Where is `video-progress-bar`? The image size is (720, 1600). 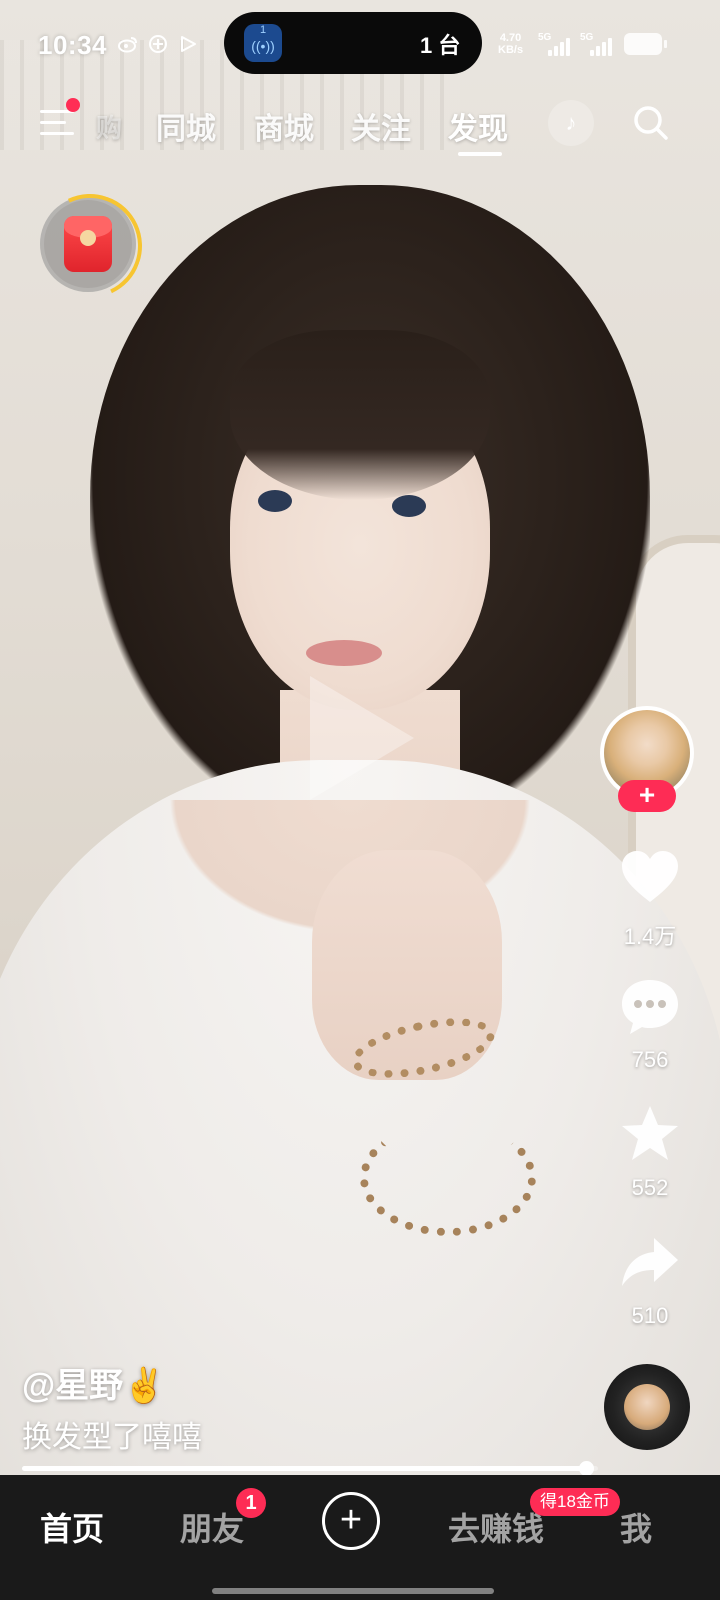 video-progress-bar is located at coordinates (310, 1468).